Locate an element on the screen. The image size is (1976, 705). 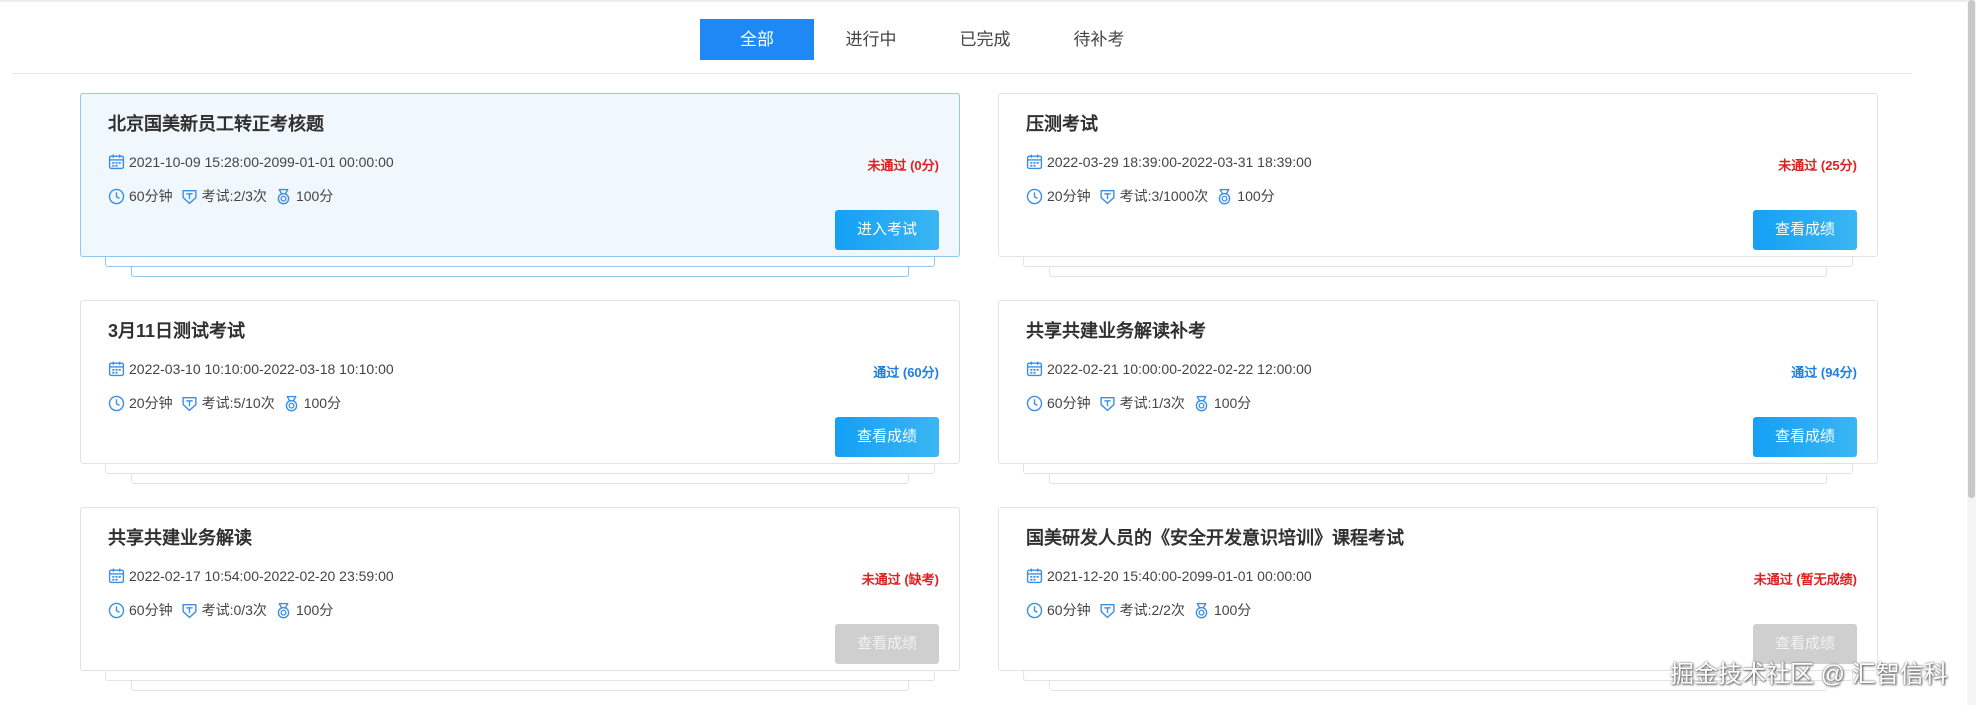
exam-status: 未通过 (暂无成绩) is located at coordinates (1805, 579).